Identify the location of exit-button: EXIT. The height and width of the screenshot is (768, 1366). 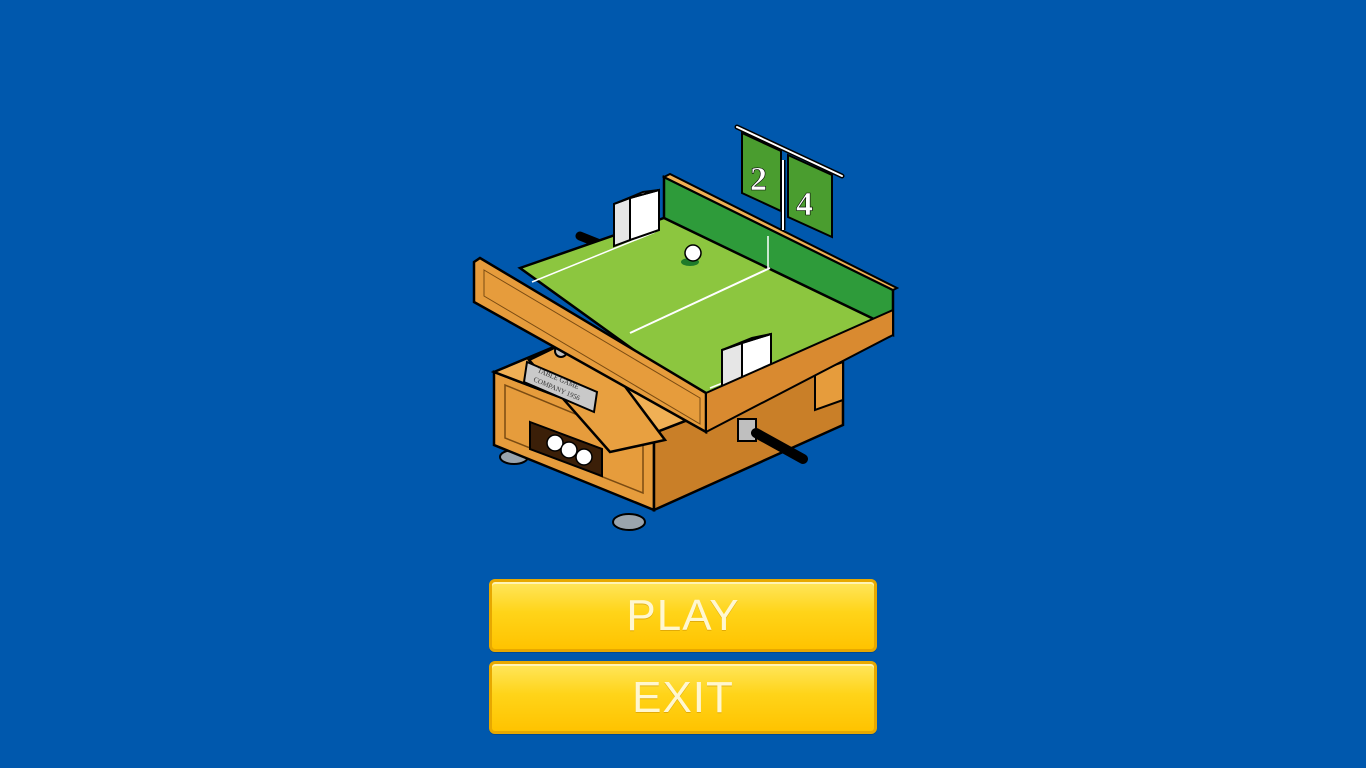
(683, 697).